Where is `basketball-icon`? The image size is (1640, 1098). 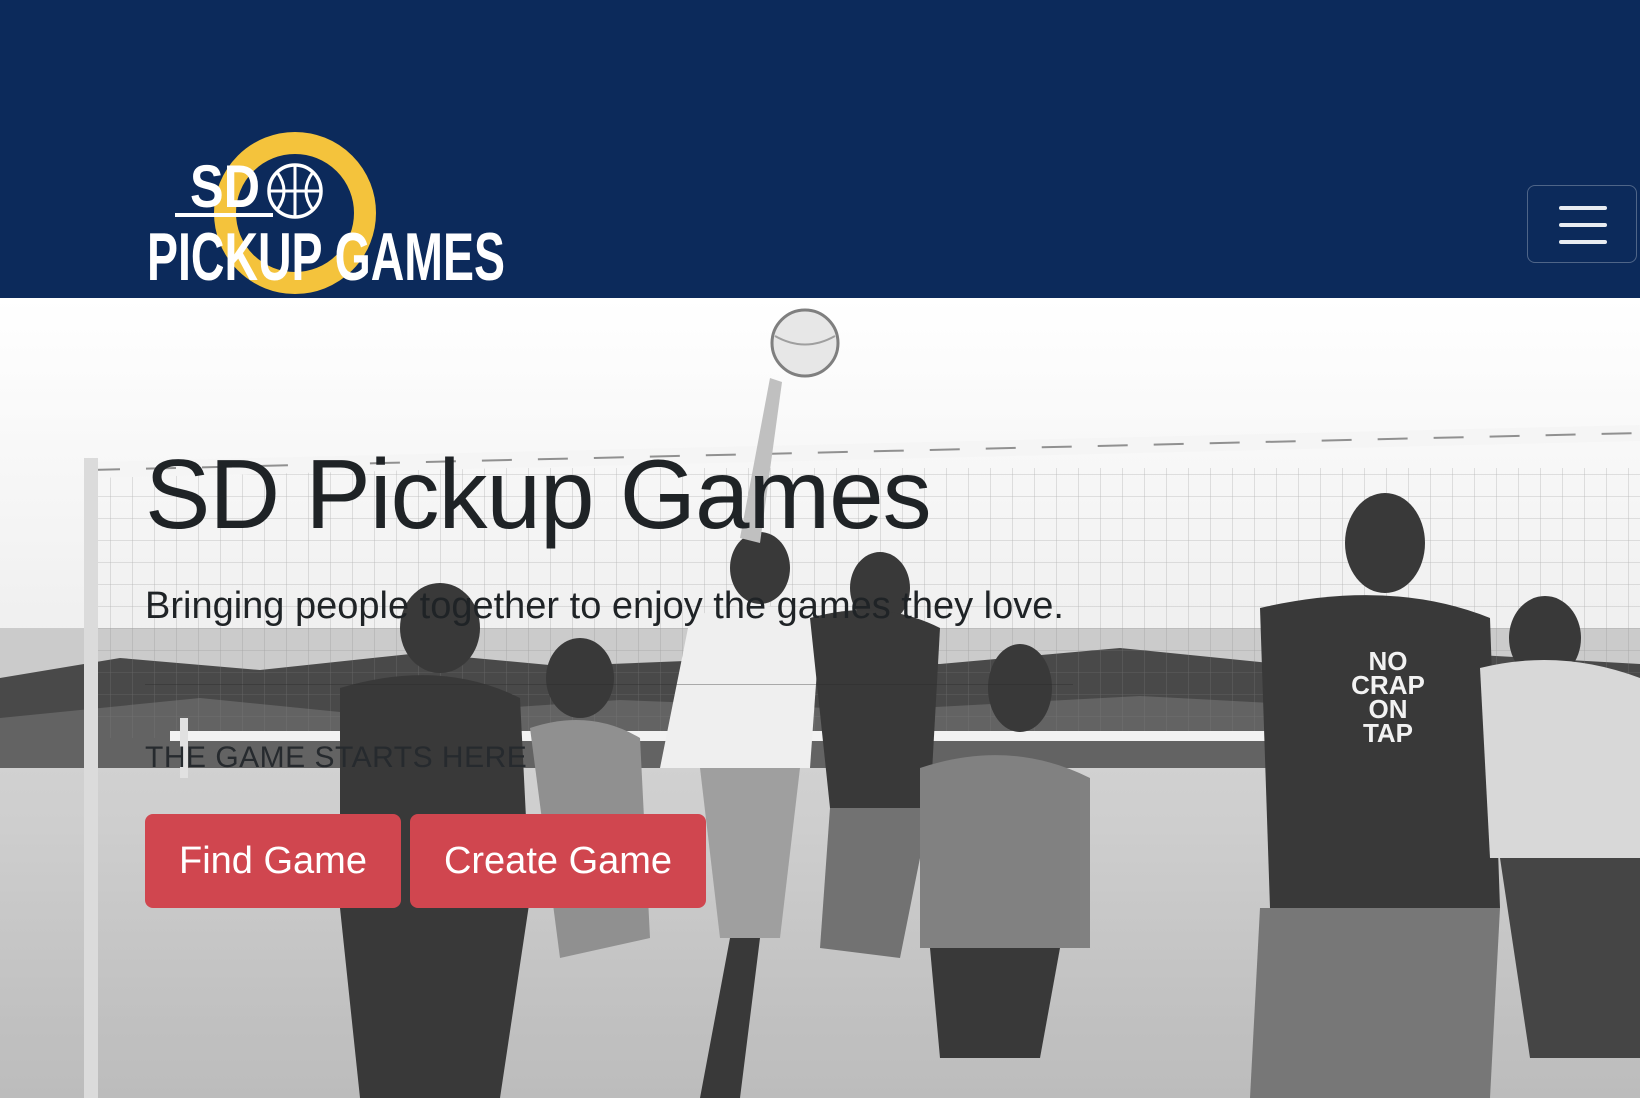 basketball-icon is located at coordinates (295, 191).